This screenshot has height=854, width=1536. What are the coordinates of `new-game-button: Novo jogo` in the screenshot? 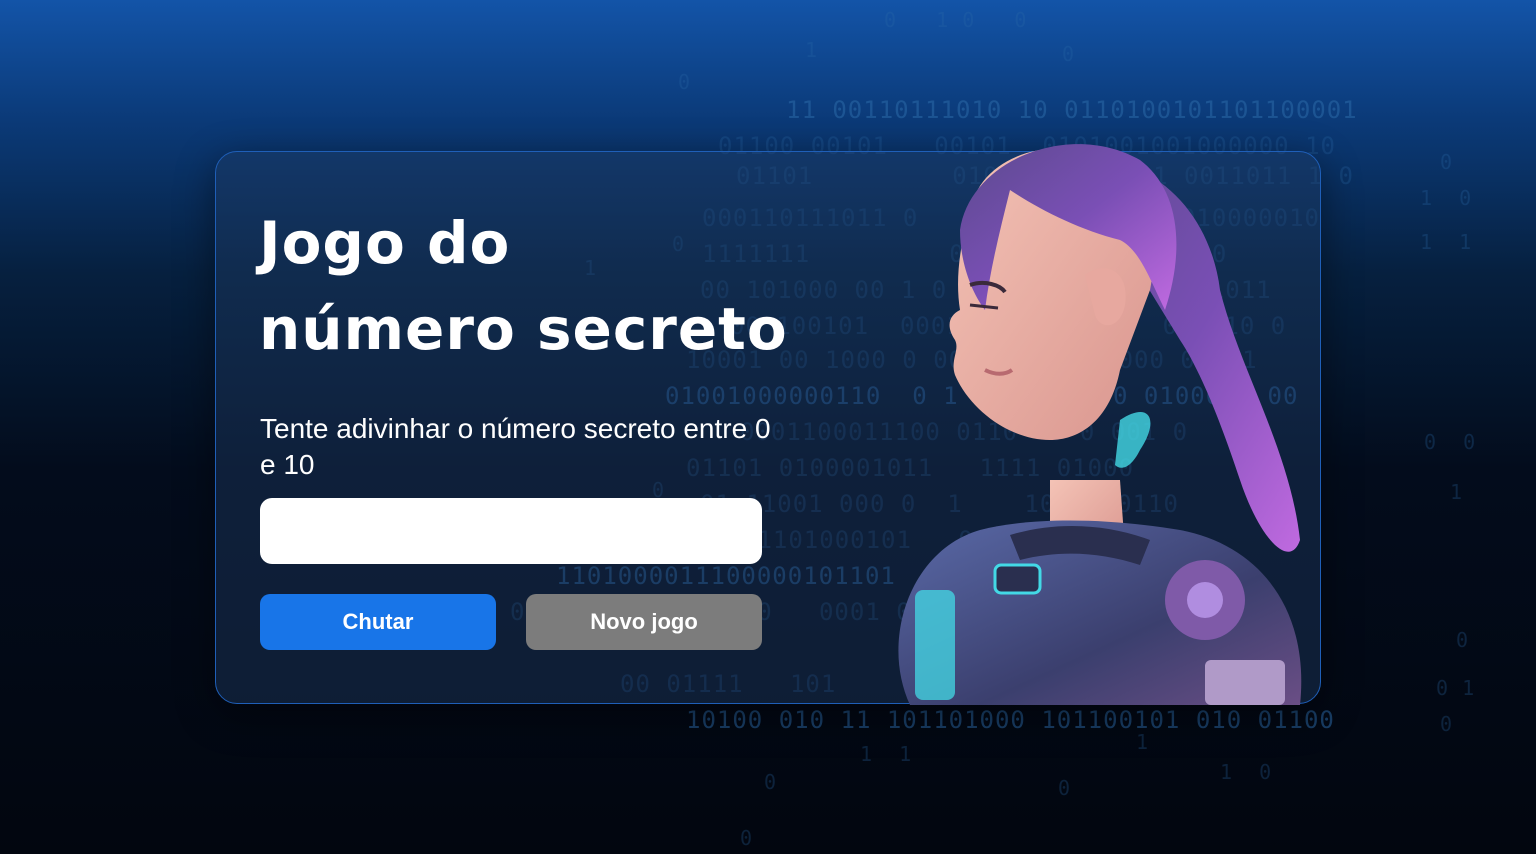 It's located at (644, 622).